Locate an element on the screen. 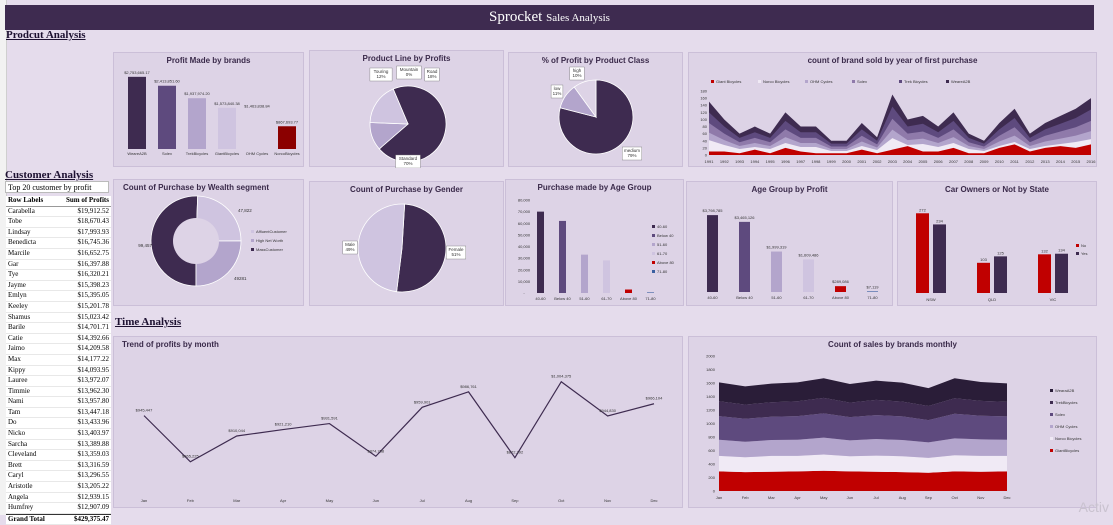 The height and width of the screenshot is (525, 1113). donut-hole is located at coordinates (196, 241).